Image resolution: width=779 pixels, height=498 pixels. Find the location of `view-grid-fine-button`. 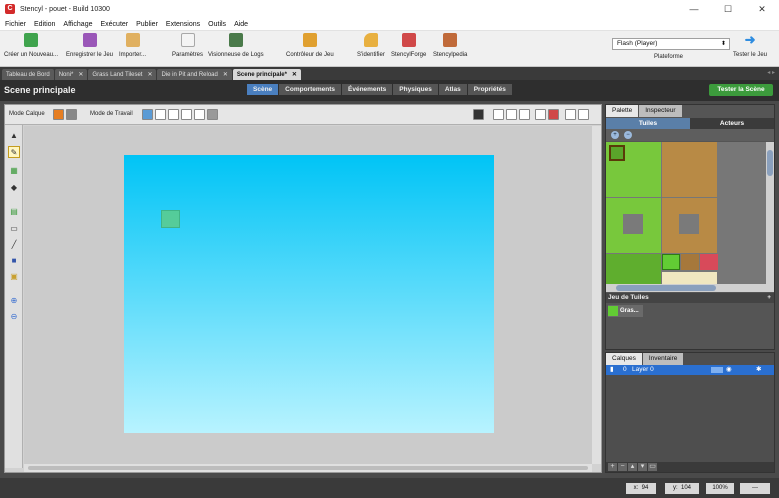

view-grid-fine-button is located at coordinates (511, 114).